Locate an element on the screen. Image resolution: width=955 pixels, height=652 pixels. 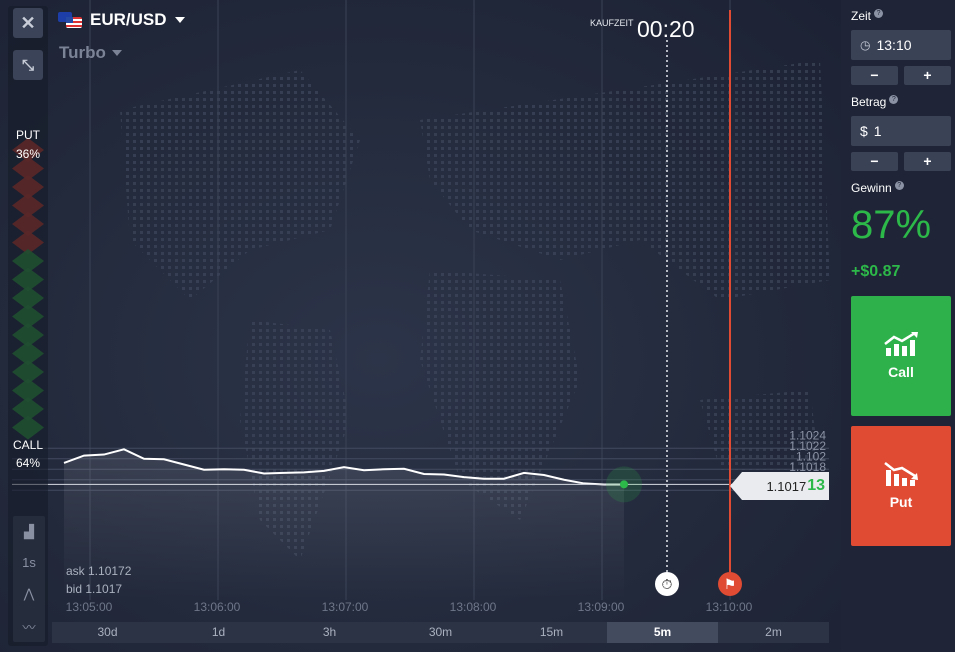
time-minus-button: − is located at coordinates (874, 75).